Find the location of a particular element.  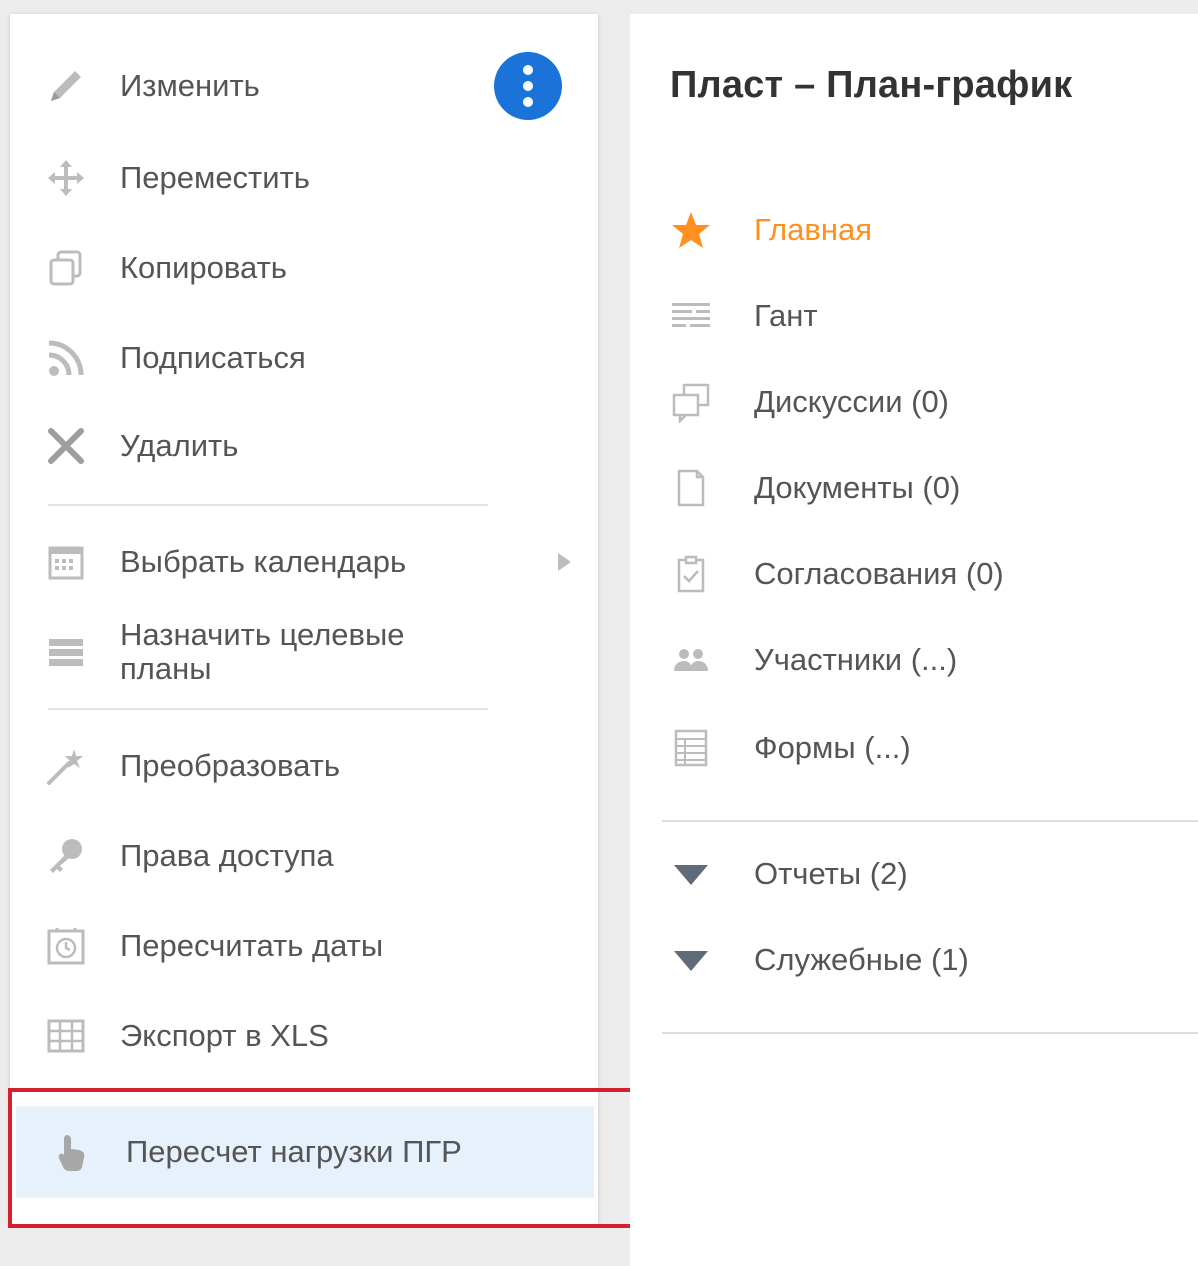

menu-item-subscribe: Подписаться is located at coordinates (304, 358).